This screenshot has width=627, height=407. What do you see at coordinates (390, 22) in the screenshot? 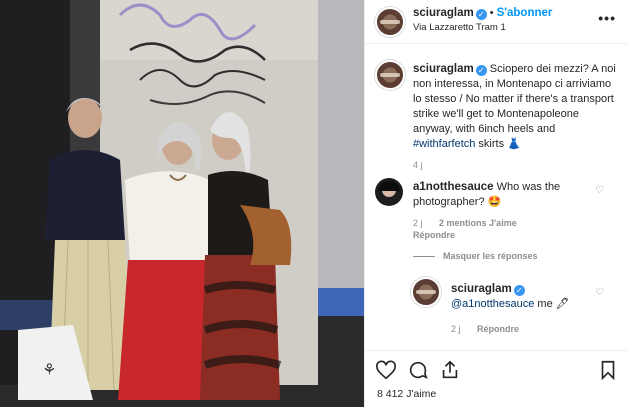
I see `avatar` at bounding box center [390, 22].